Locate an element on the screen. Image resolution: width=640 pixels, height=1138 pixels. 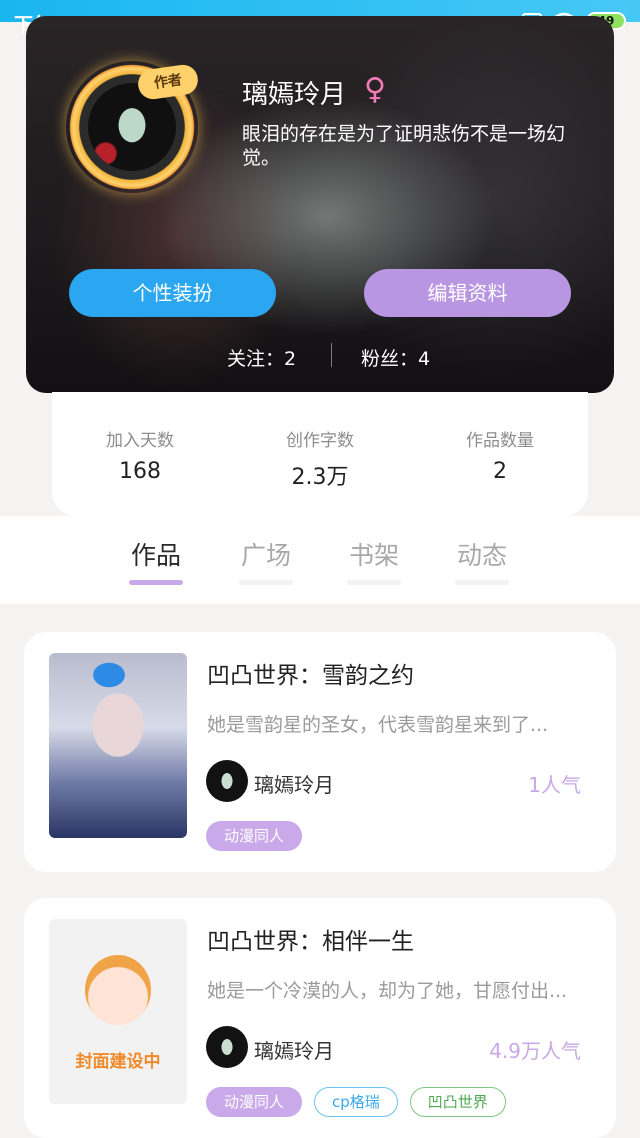
work-cover-placeholder: 封面建设中 is located at coordinates (118, 1011).